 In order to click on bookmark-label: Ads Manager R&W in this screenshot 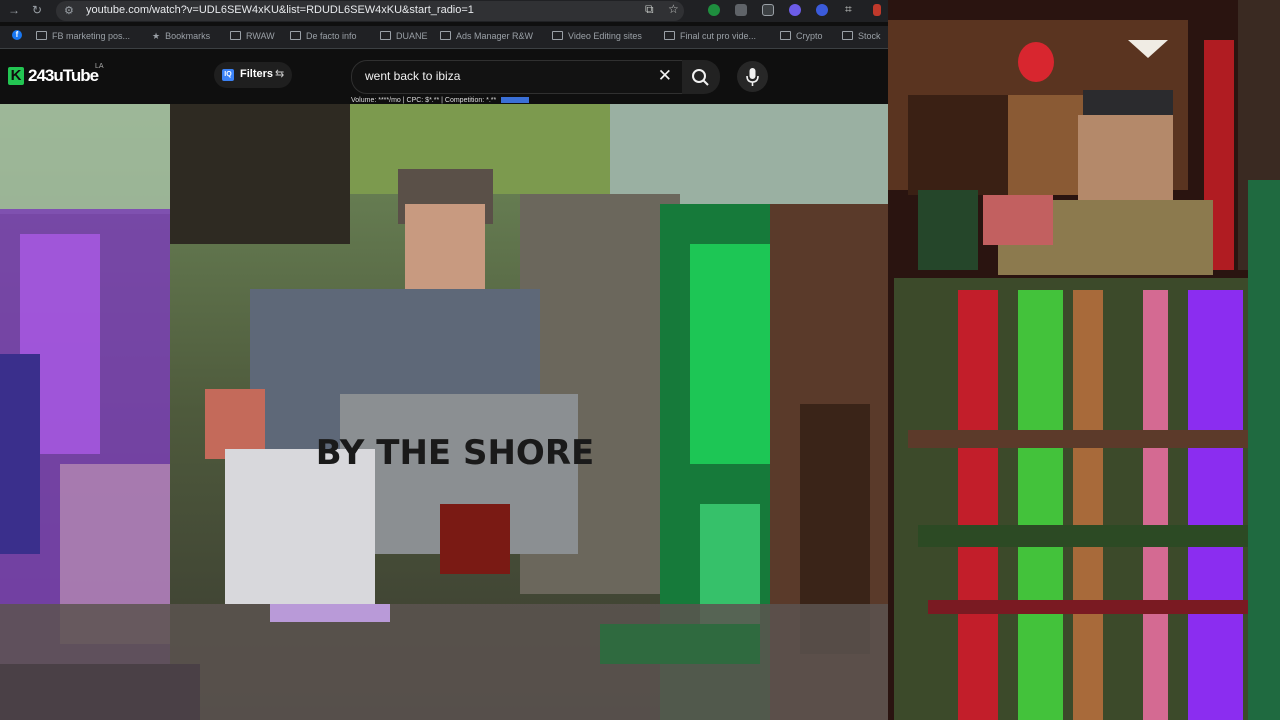, I will do `click(495, 36)`.